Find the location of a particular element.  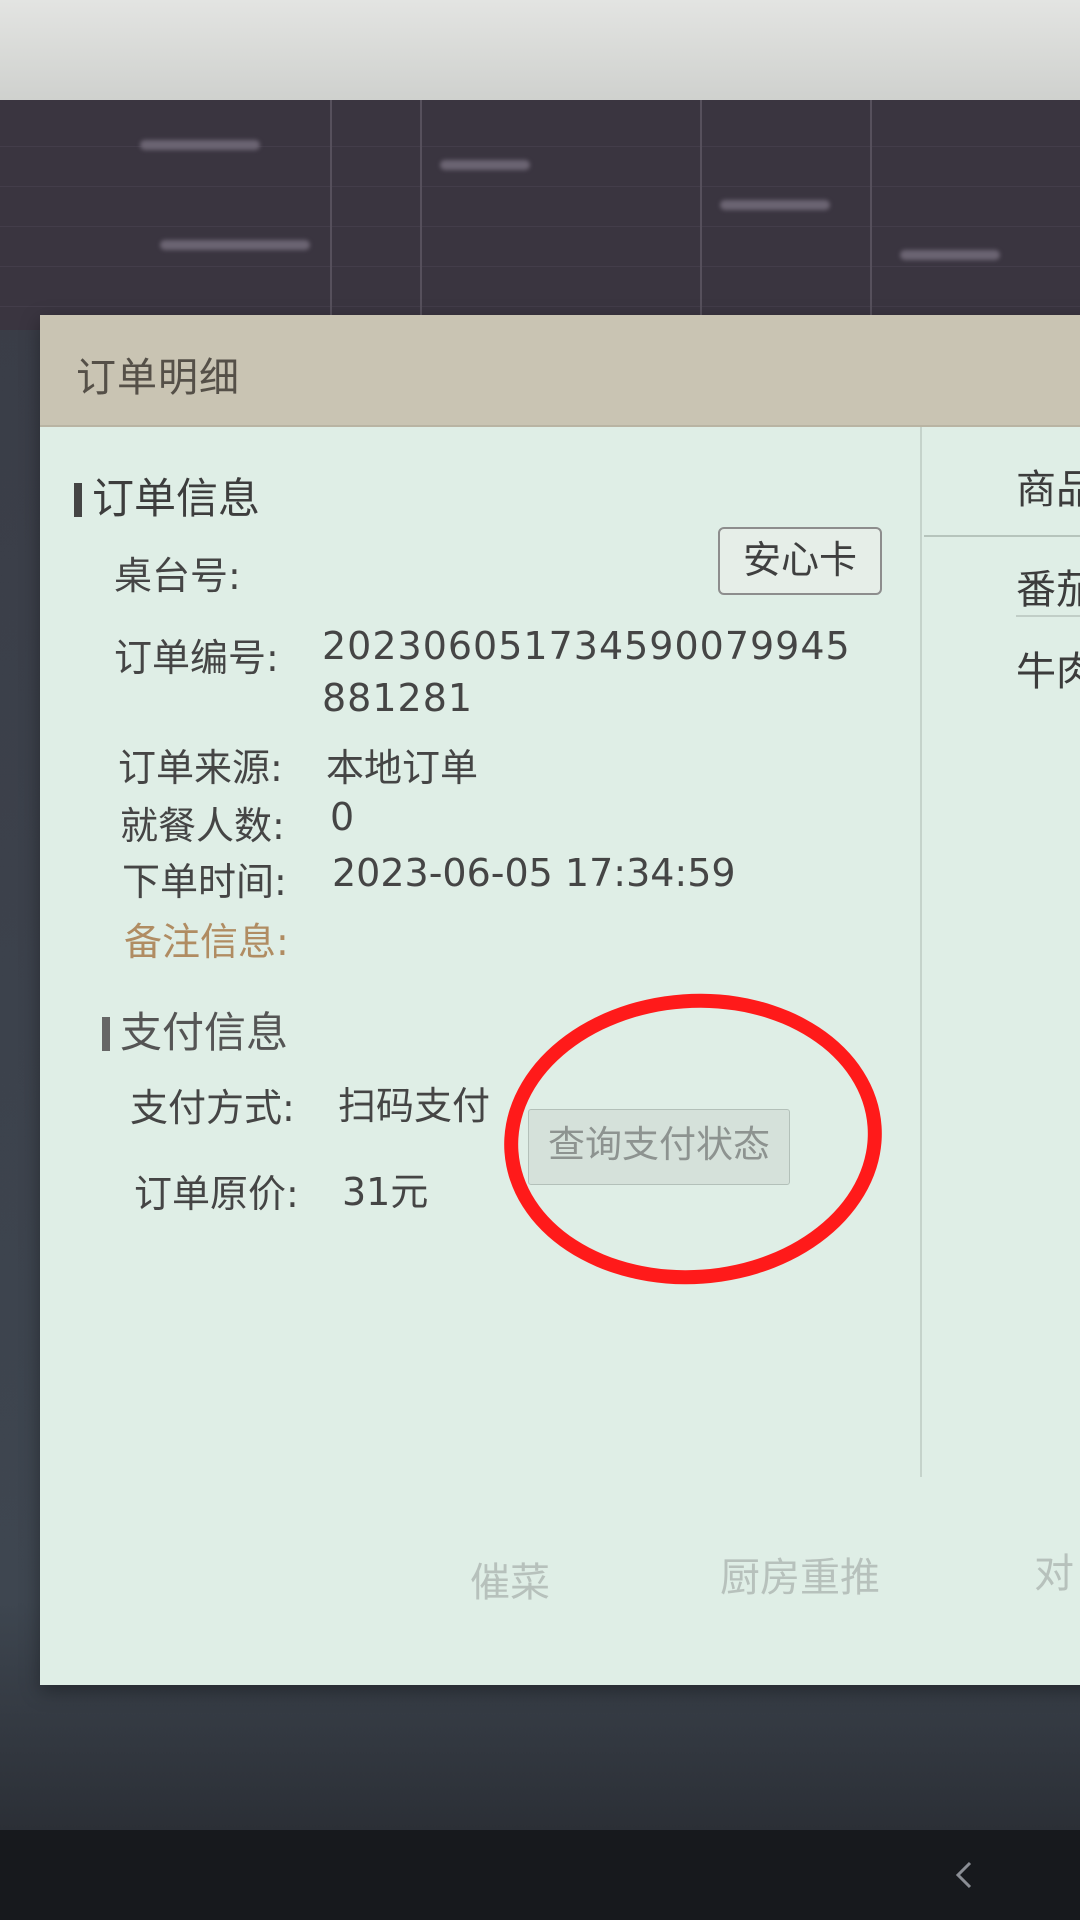

background-app is located at coordinates (540, 215).